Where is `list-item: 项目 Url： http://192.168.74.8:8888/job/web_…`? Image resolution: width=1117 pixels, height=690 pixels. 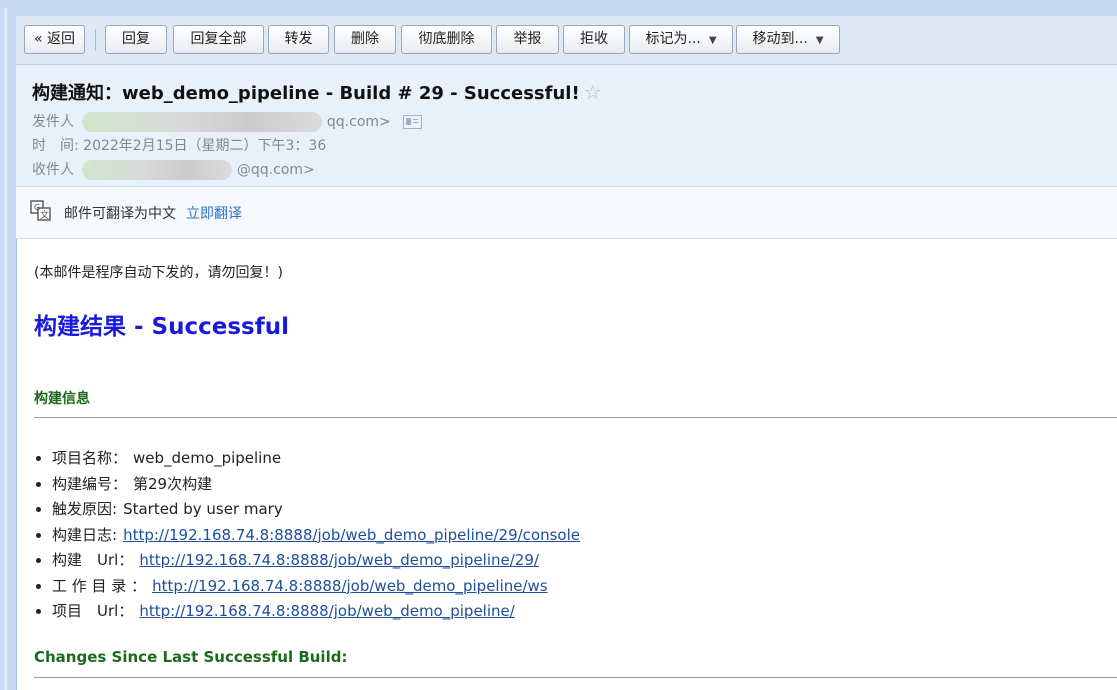 list-item: 项目 Url： http://192.168.74.8:8888/job/web_… is located at coordinates (307, 614).